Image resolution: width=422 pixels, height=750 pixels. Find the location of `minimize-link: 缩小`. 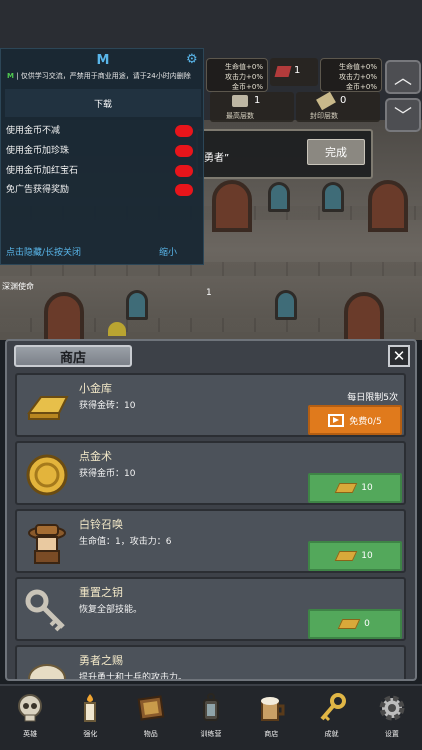

minimize-link: 缩小 is located at coordinates (168, 251).